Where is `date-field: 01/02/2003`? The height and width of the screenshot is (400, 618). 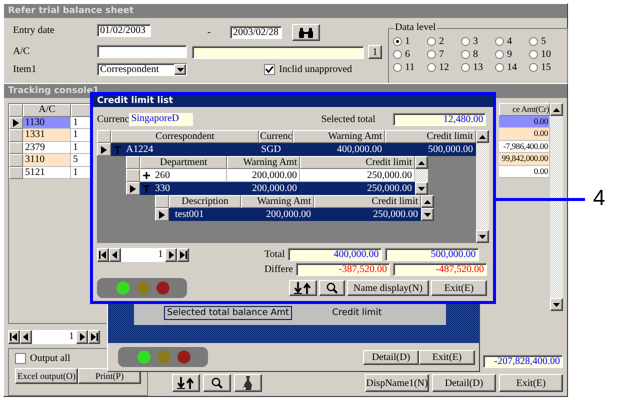 date-field: 01/02/2003 is located at coordinates (124, 30).